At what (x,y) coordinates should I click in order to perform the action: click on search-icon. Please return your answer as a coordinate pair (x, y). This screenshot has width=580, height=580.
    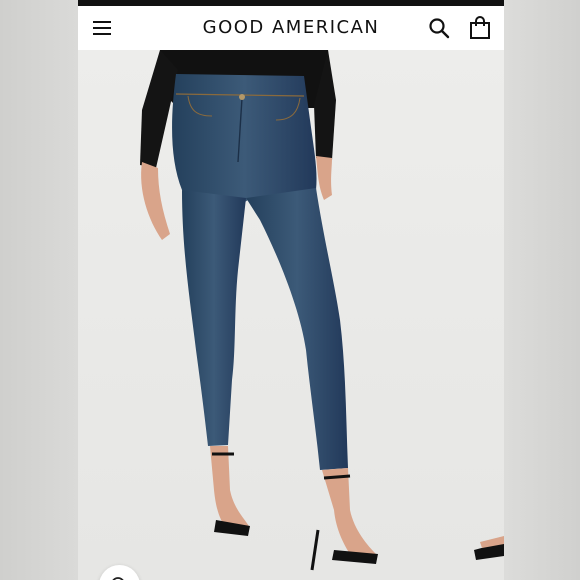
    Looking at the image, I should click on (439, 28).